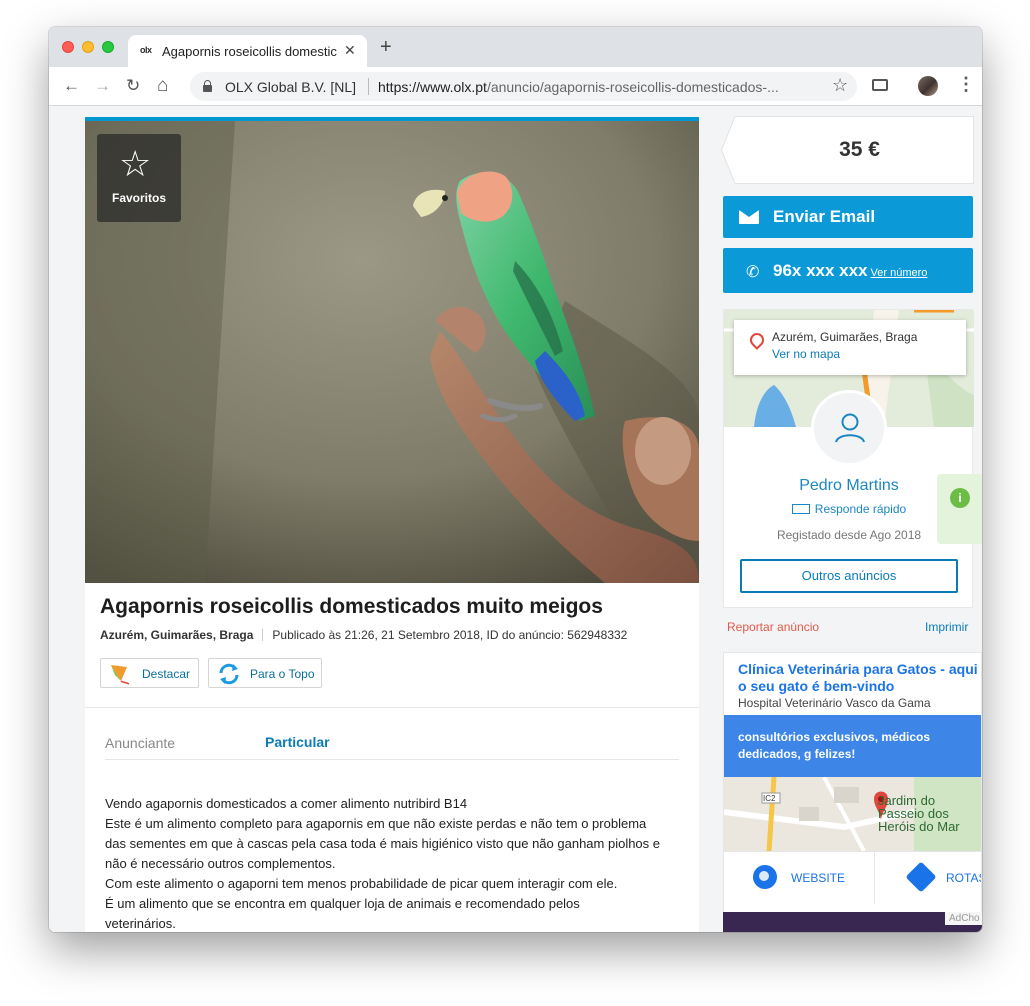 The image size is (1030, 1006). What do you see at coordinates (769, 798) in the screenshot?
I see `road-label: IC2` at bounding box center [769, 798].